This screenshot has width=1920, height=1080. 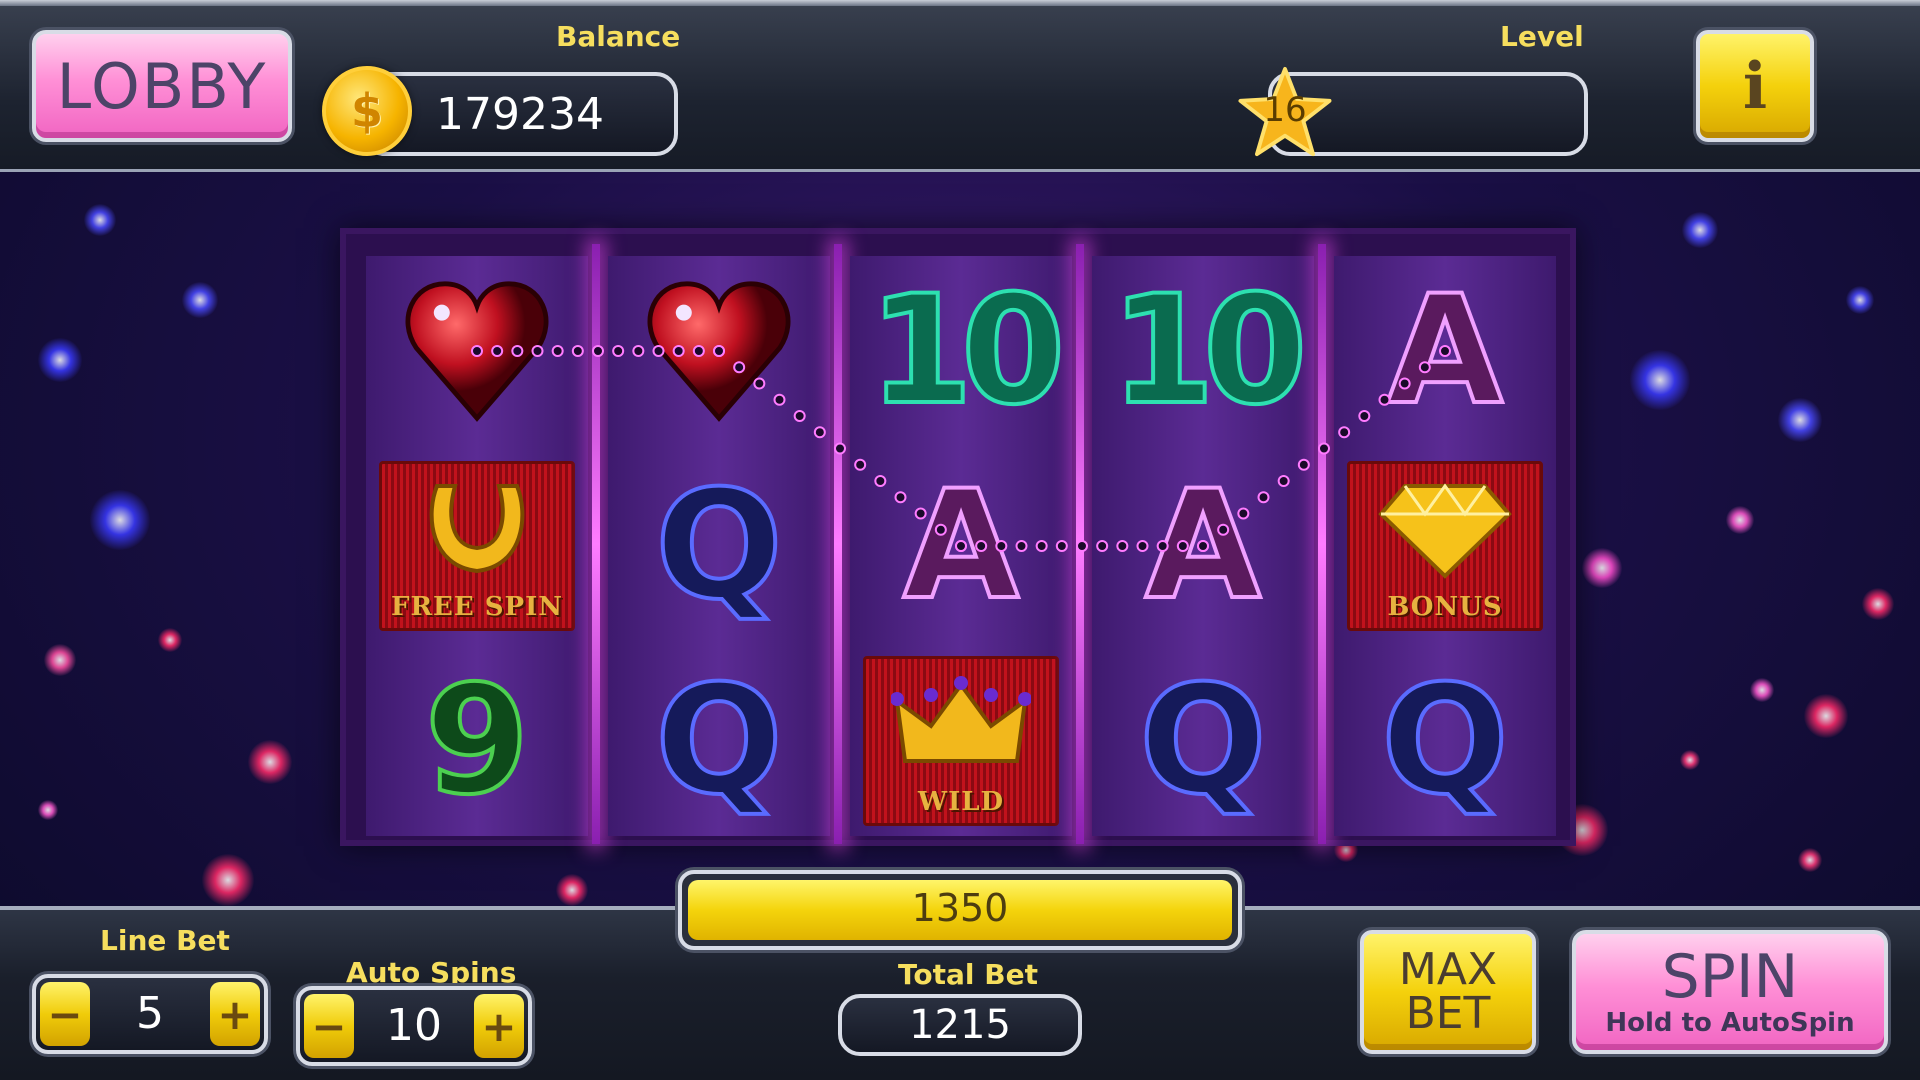 I want to click on wild-label: WILD, so click(x=961, y=802).